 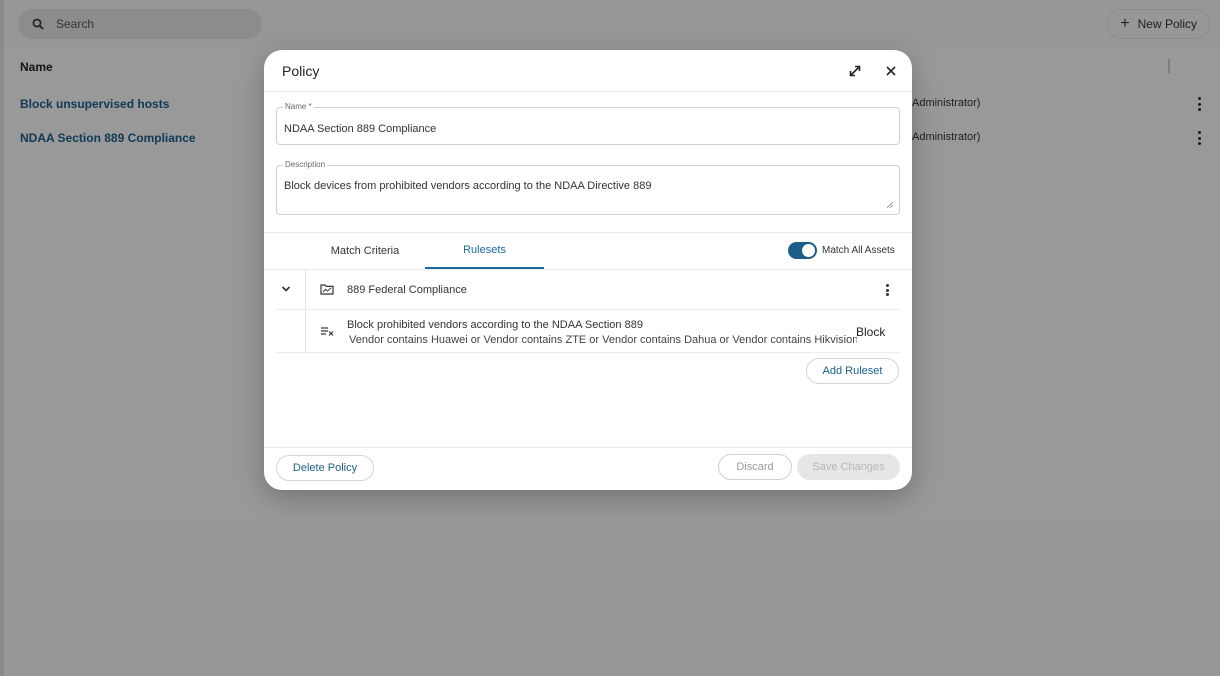 I want to click on tab-rulesets: Rulesets, so click(x=484, y=251).